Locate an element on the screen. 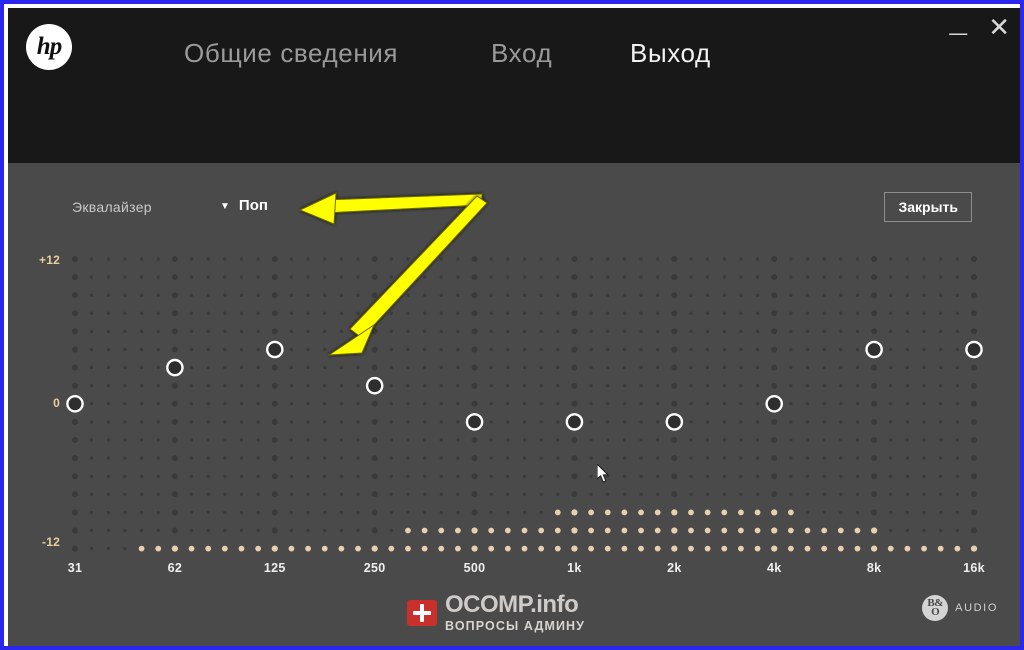 The image size is (1024, 650). preset-dropdown: ▼ Поп is located at coordinates (244, 205).